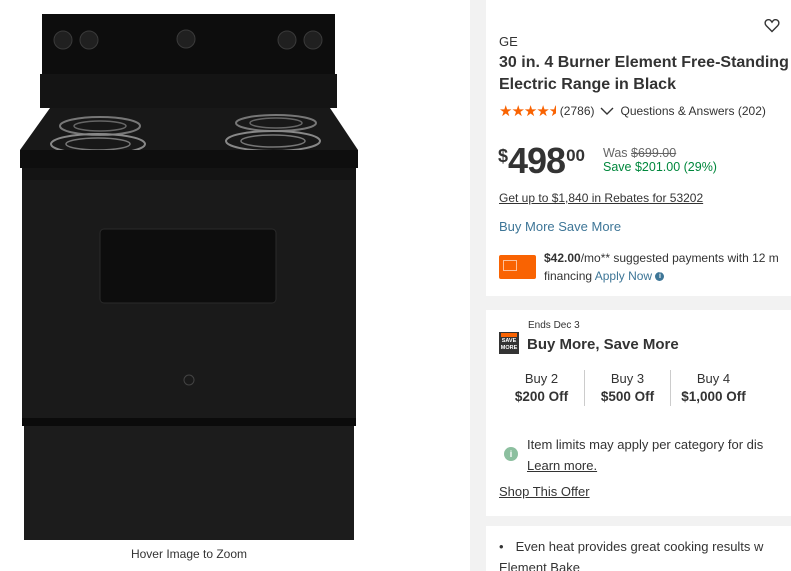 The height and width of the screenshot is (571, 791). I want to click on promo-title: Buy More, Save More, so click(603, 344).